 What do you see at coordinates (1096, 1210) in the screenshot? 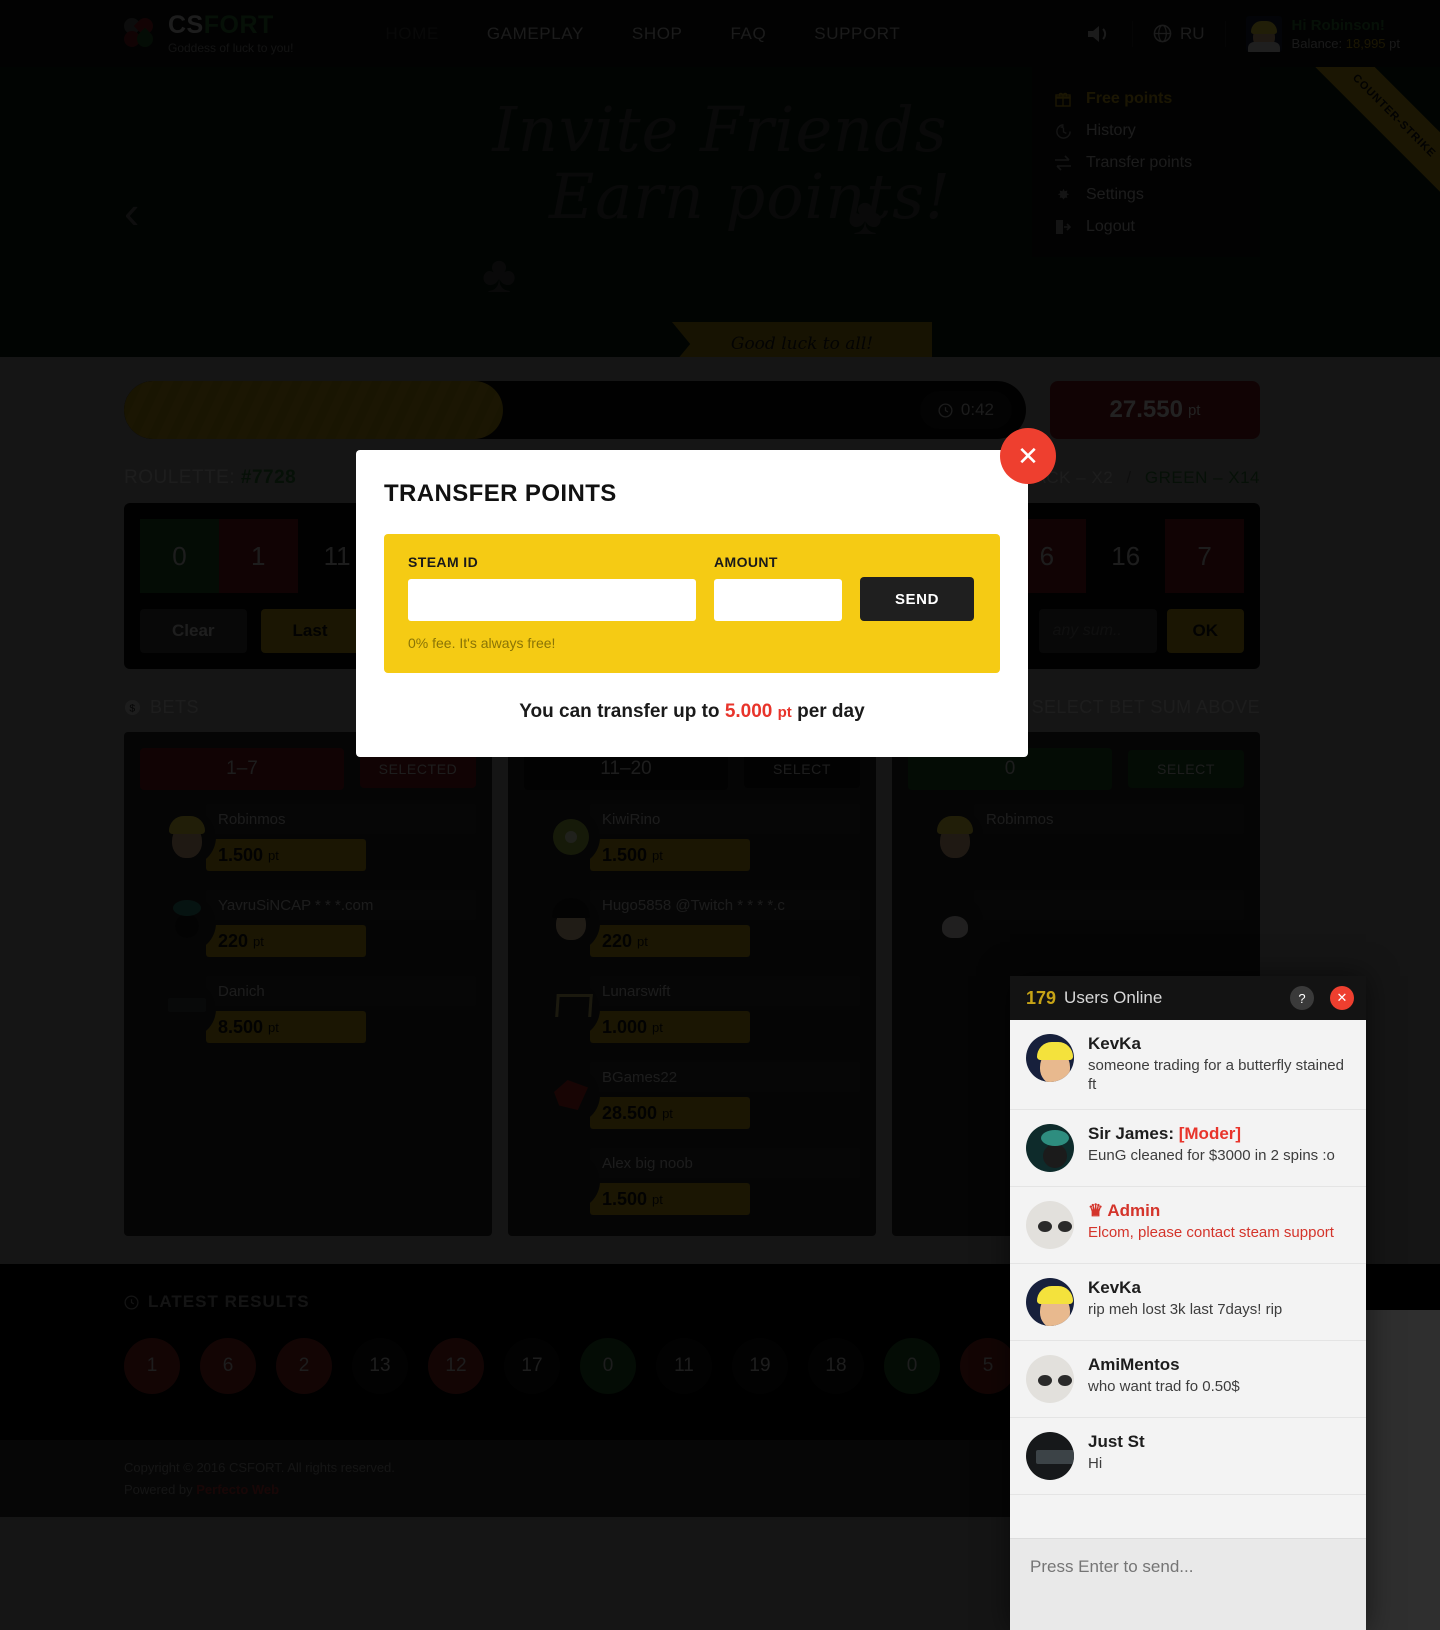
I see `crown-icon: ♛` at bounding box center [1096, 1210].